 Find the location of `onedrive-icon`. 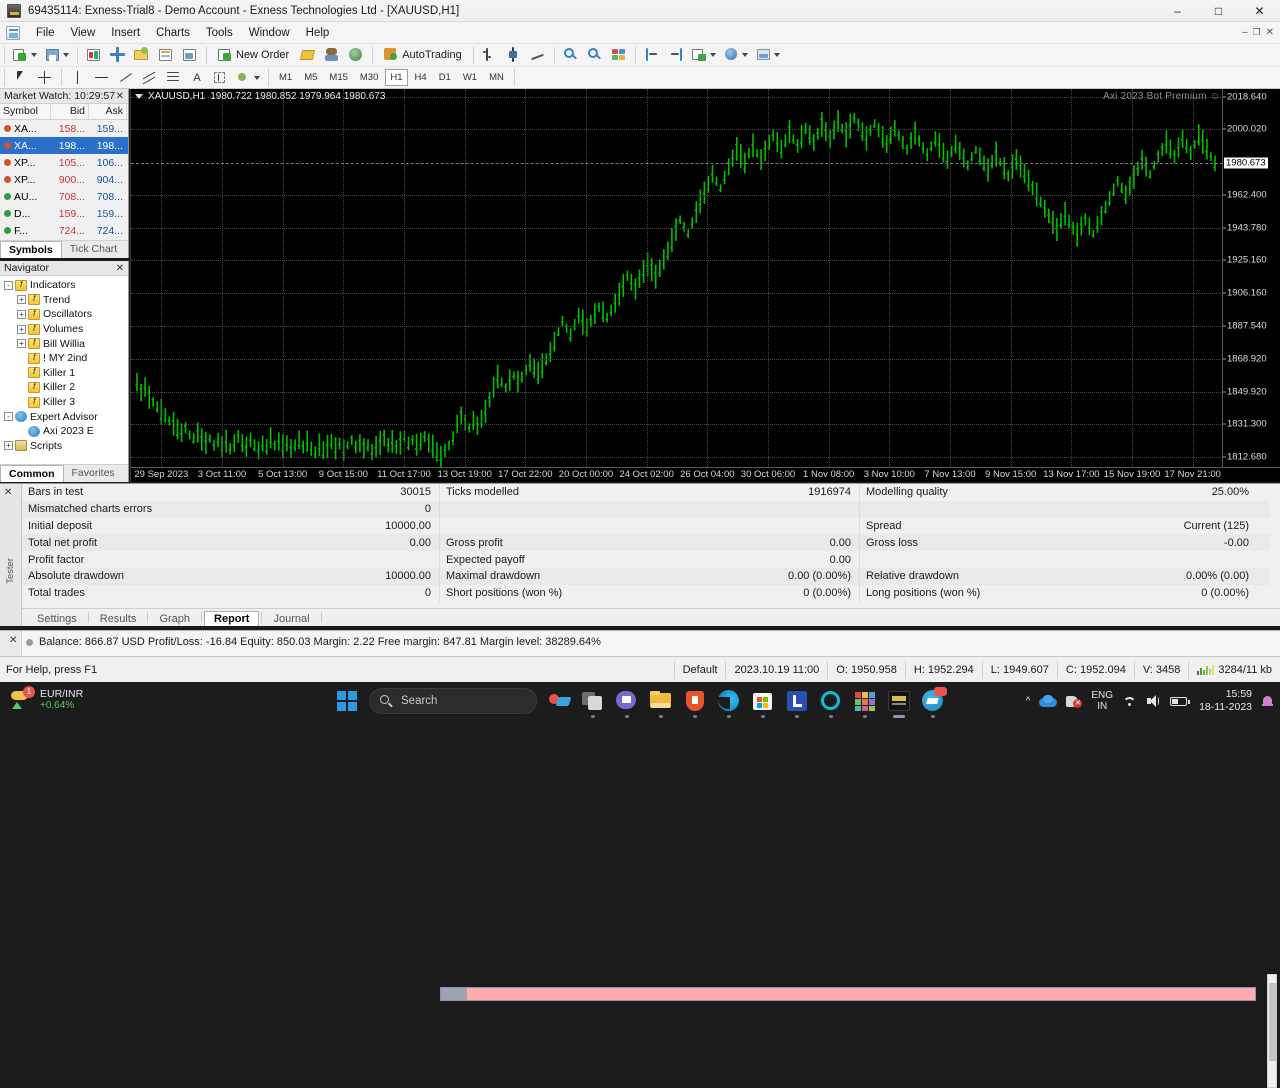

onedrive-icon is located at coordinates (1048, 701).